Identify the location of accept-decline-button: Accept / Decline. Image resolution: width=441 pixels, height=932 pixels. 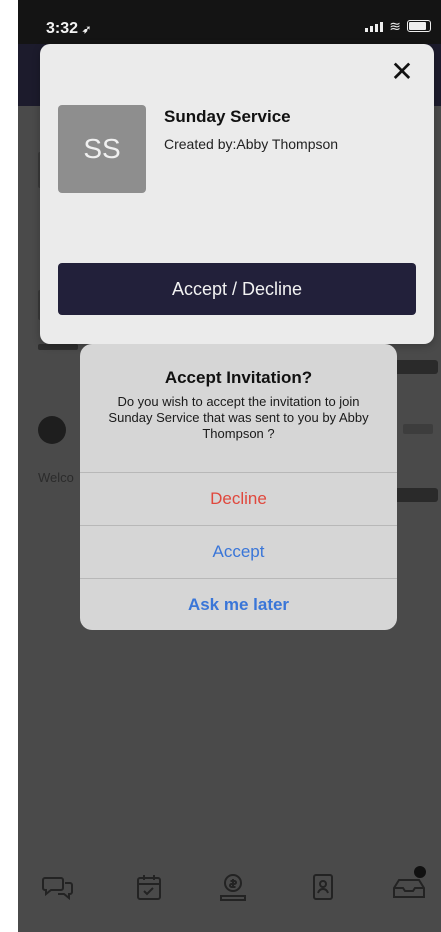
(237, 289).